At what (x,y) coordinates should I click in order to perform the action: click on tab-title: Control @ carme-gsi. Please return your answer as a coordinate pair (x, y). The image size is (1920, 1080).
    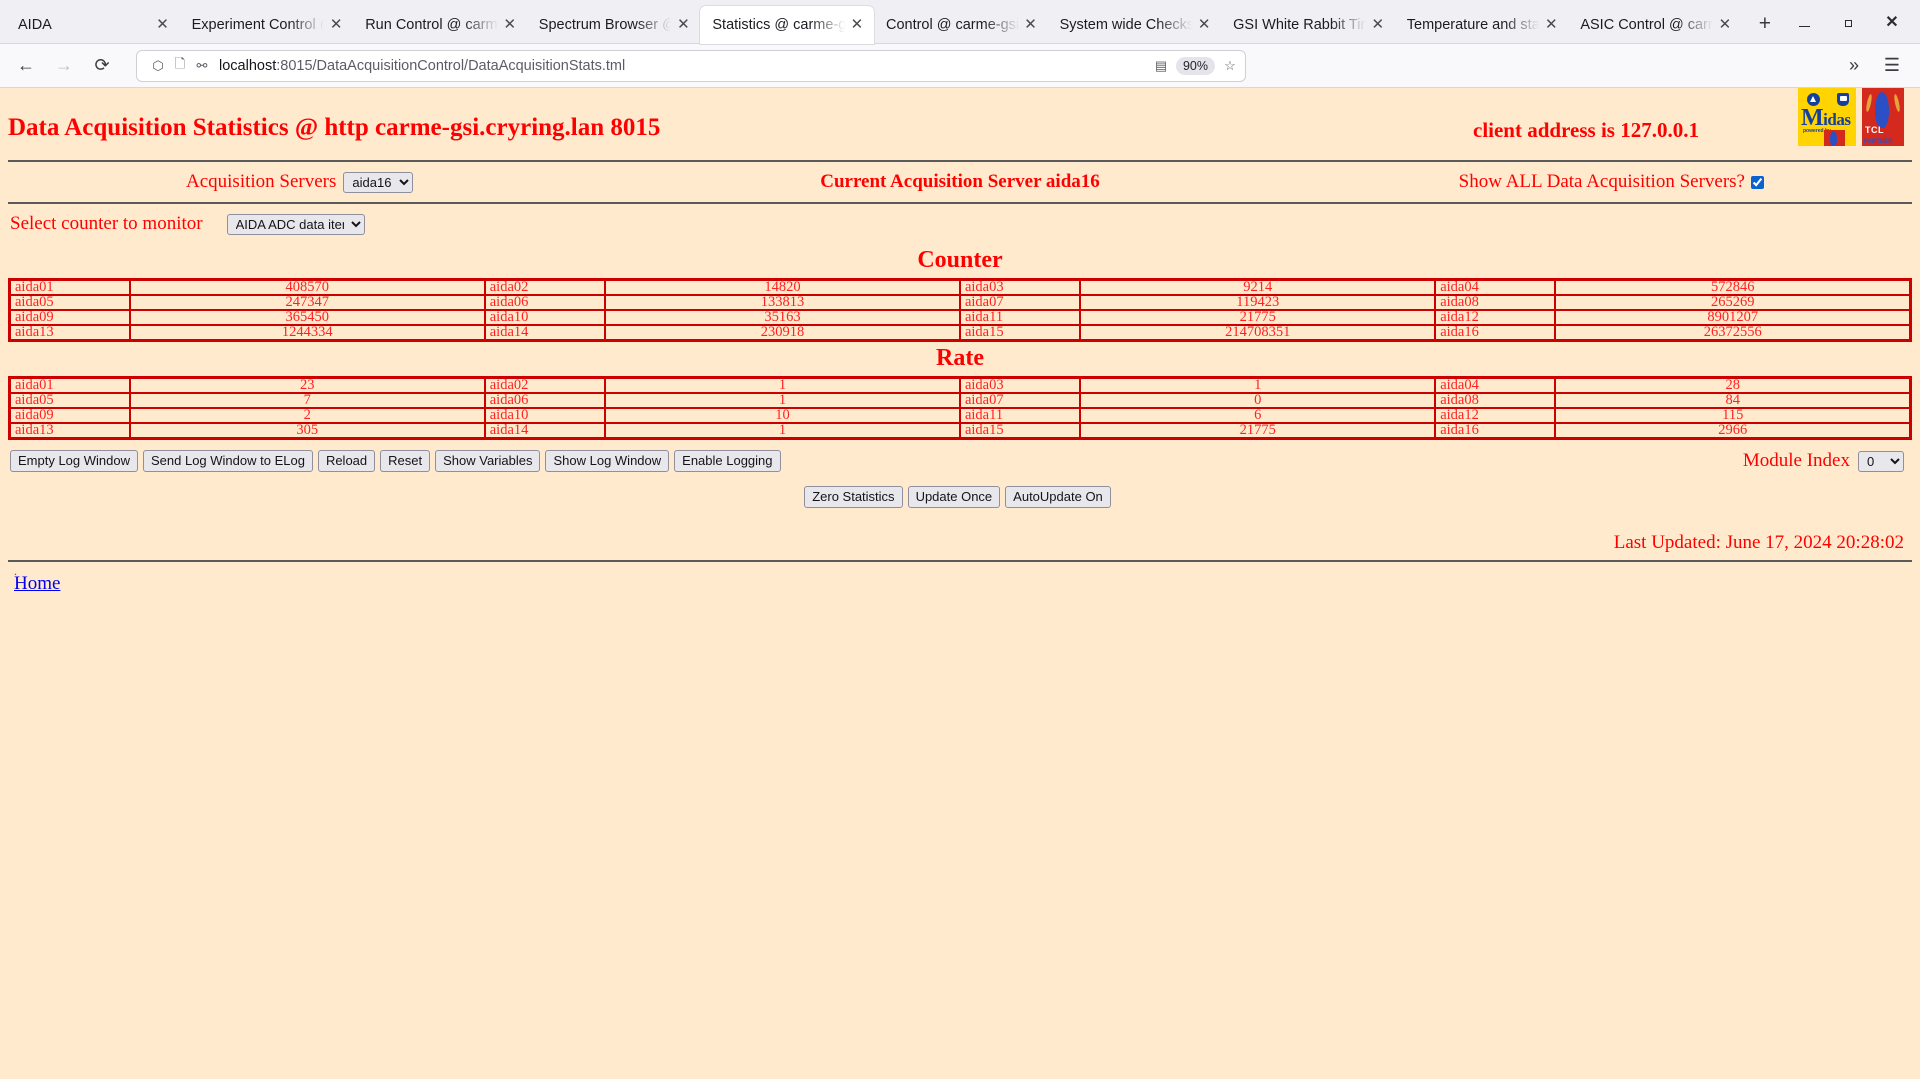
    Looking at the image, I should click on (952, 25).